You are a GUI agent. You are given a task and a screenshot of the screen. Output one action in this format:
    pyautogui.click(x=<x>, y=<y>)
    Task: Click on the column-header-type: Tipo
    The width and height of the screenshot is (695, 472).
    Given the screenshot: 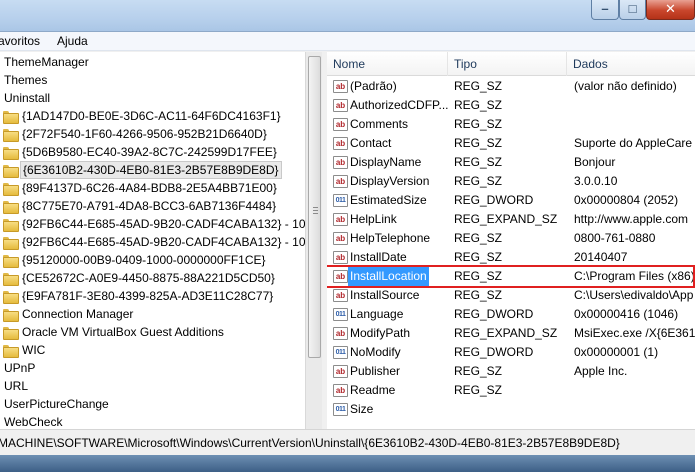 What is the action you would take?
    pyautogui.click(x=507, y=64)
    